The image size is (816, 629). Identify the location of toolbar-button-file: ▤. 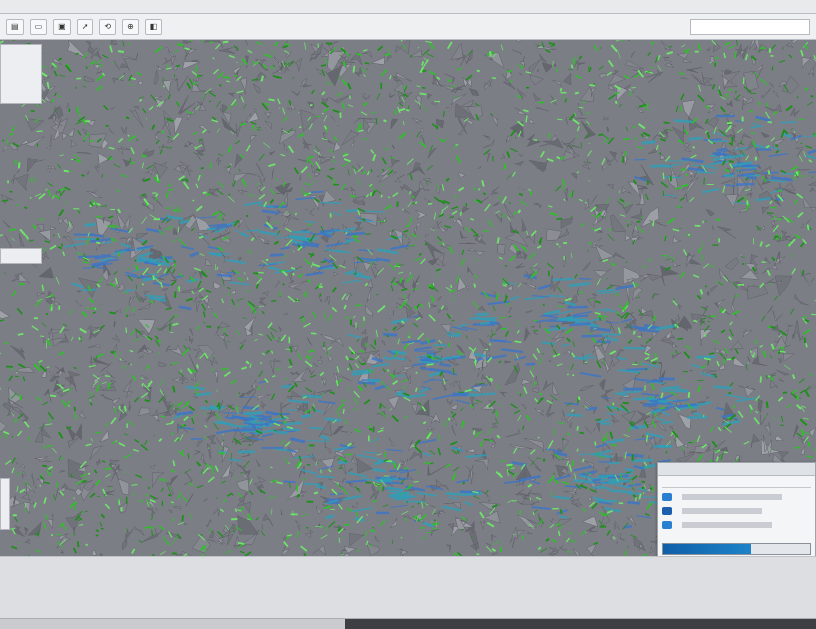
(15, 27).